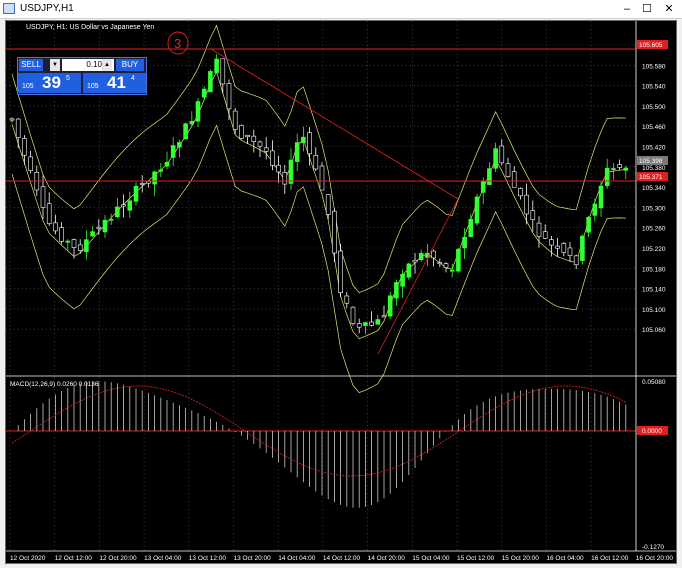 The height and width of the screenshot is (568, 682). What do you see at coordinates (654, 269) in the screenshot?
I see `price-tick-label: 105.180` at bounding box center [654, 269].